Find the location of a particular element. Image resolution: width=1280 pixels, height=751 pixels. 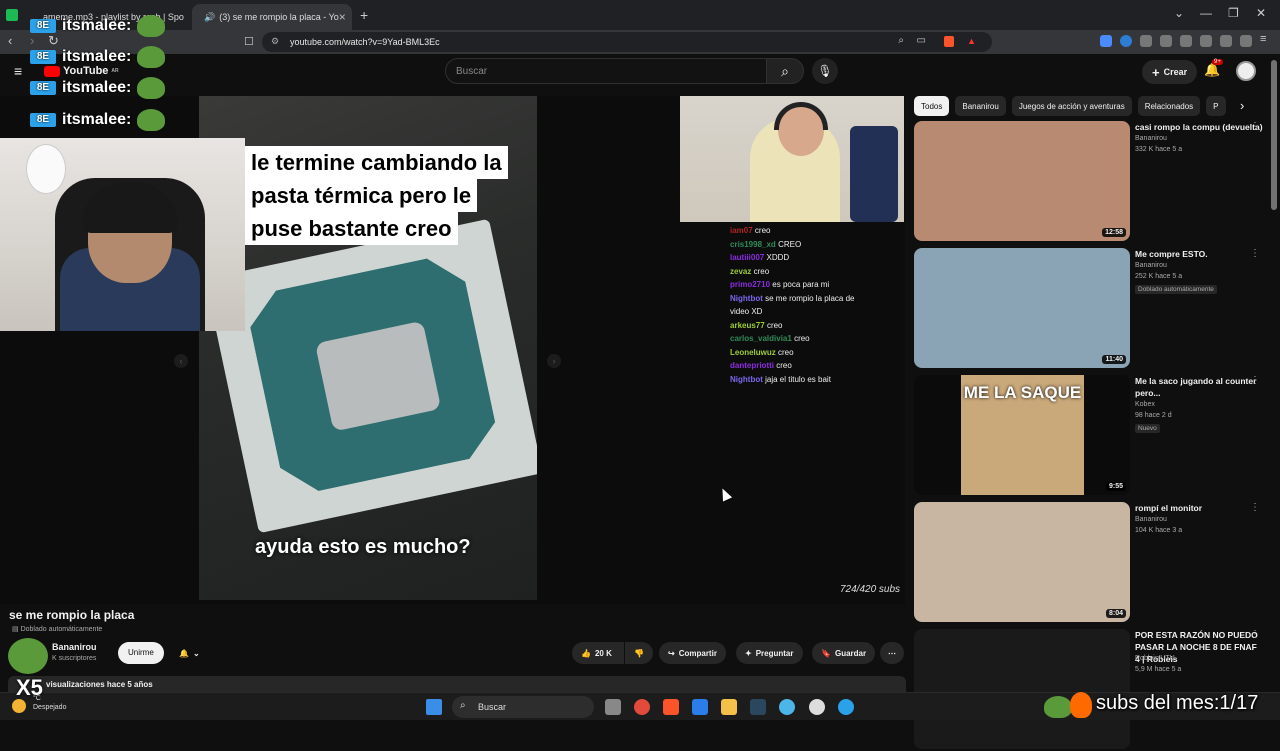

recommendation-title: Me compre ESTO. is located at coordinates (1199, 254).